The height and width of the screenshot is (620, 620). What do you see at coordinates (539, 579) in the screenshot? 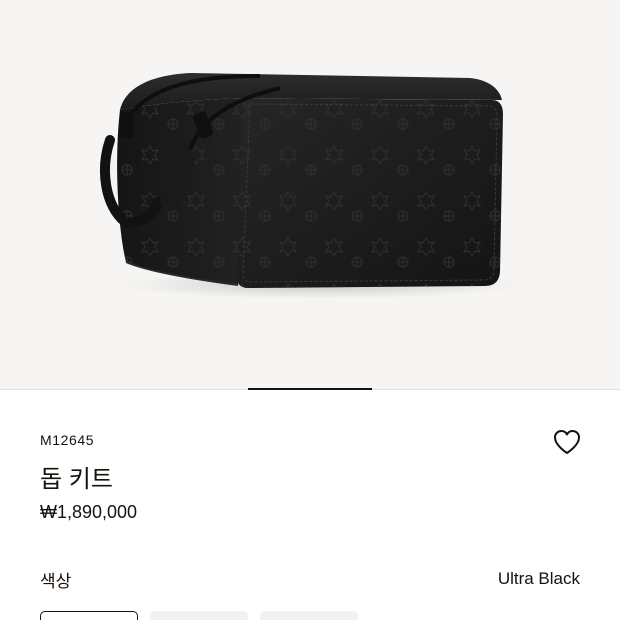
I see `color-selected-value: Ultra Black` at bounding box center [539, 579].